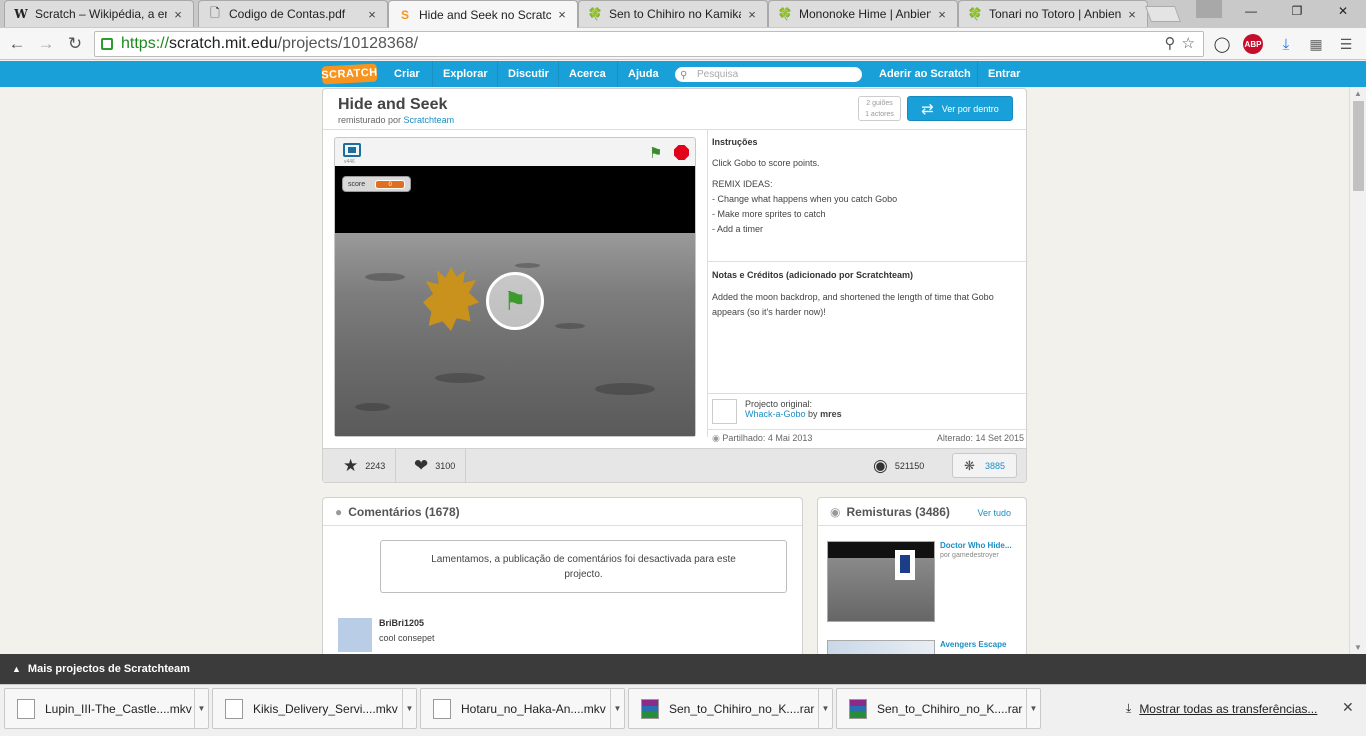  I want to click on original-project-thumbnail, so click(724, 411).